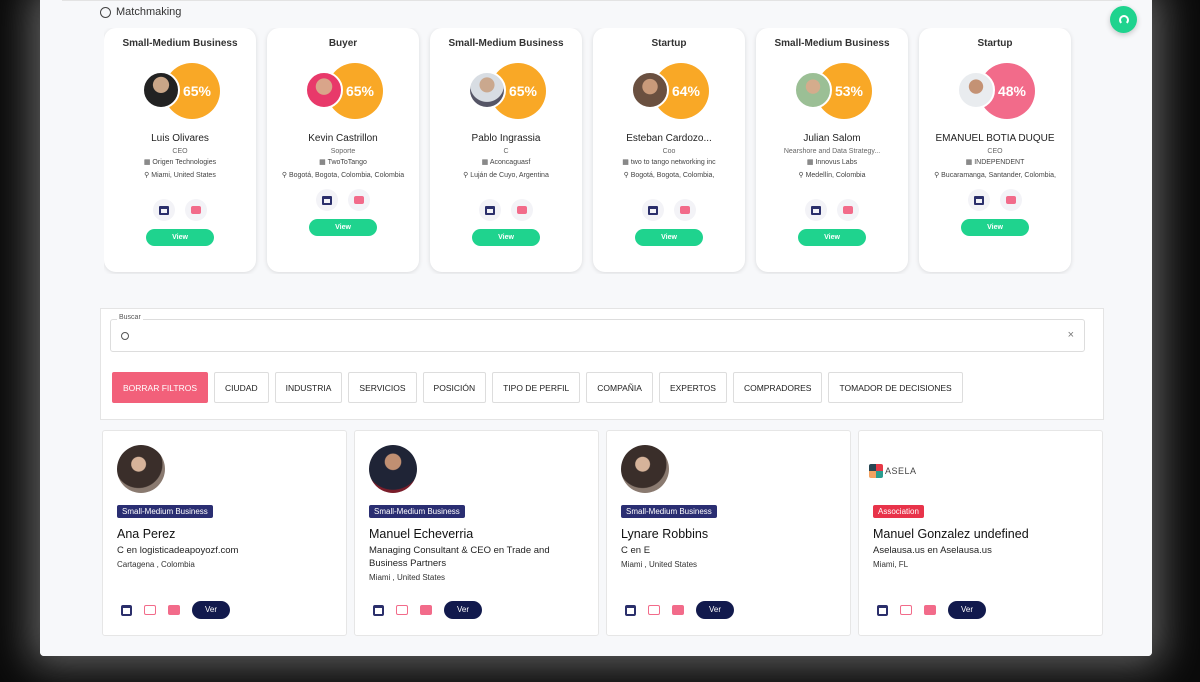  Describe the element at coordinates (832, 138) in the screenshot. I see `match-name: Julian Salom` at that location.